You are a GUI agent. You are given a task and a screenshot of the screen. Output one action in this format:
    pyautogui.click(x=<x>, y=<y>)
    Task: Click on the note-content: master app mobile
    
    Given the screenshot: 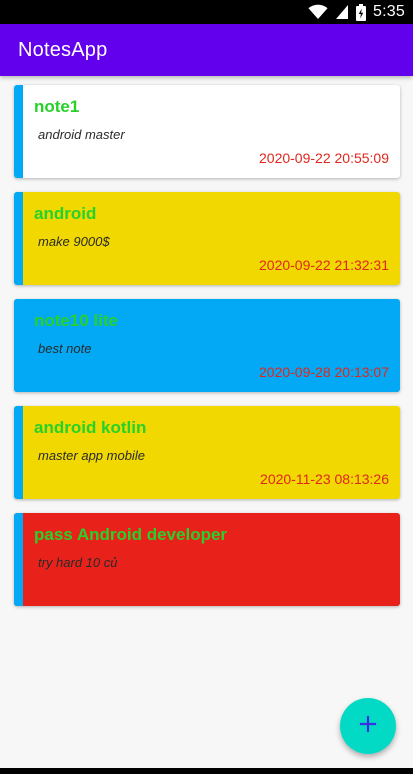 What is the action you would take?
    pyautogui.click(x=91, y=455)
    